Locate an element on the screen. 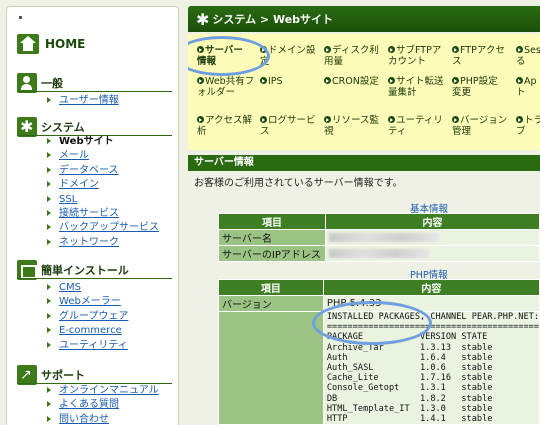 The image size is (540, 425). nav-item-groupware: グループウェア is located at coordinates (87, 317).